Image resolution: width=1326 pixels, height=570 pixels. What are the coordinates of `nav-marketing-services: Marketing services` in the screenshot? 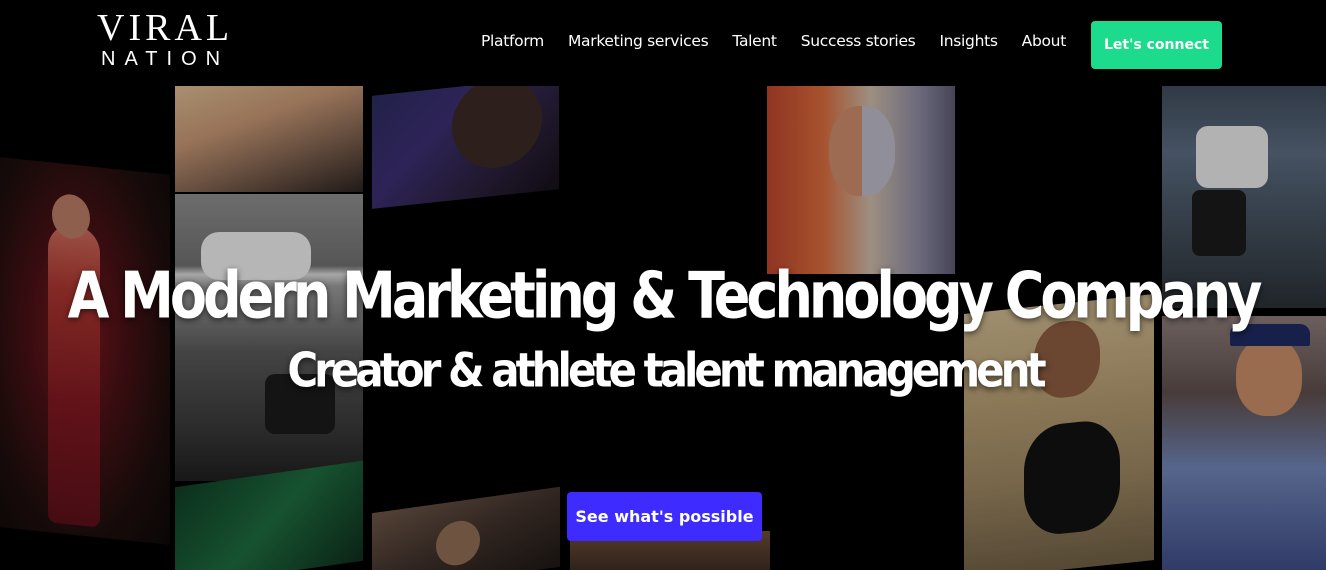 It's located at (638, 41).